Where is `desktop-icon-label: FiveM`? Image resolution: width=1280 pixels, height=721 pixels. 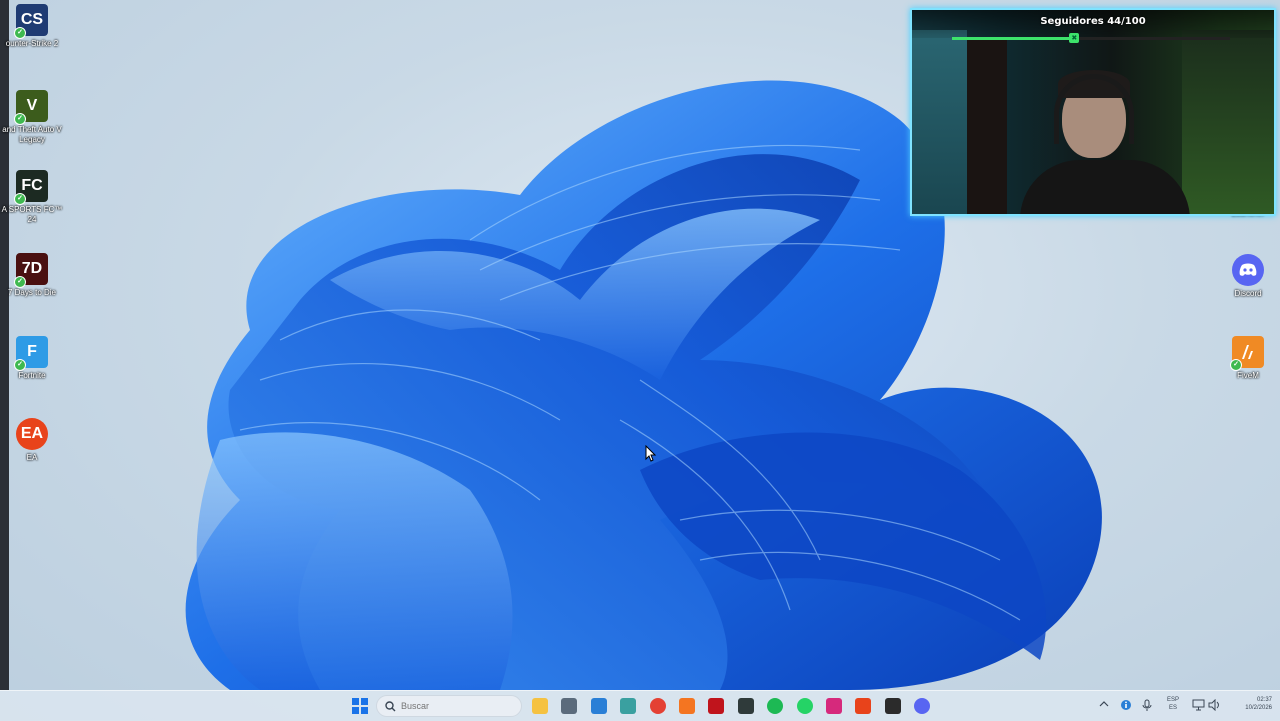 desktop-icon-label: FiveM is located at coordinates (1248, 375).